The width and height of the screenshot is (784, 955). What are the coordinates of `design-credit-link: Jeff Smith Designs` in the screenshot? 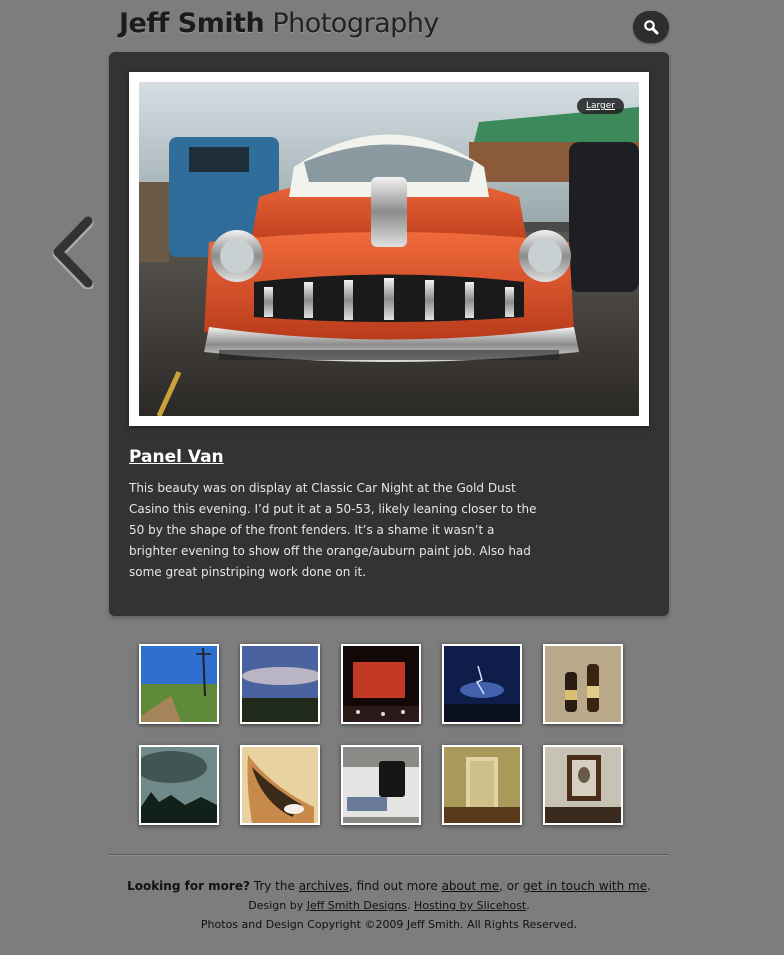 It's located at (357, 905).